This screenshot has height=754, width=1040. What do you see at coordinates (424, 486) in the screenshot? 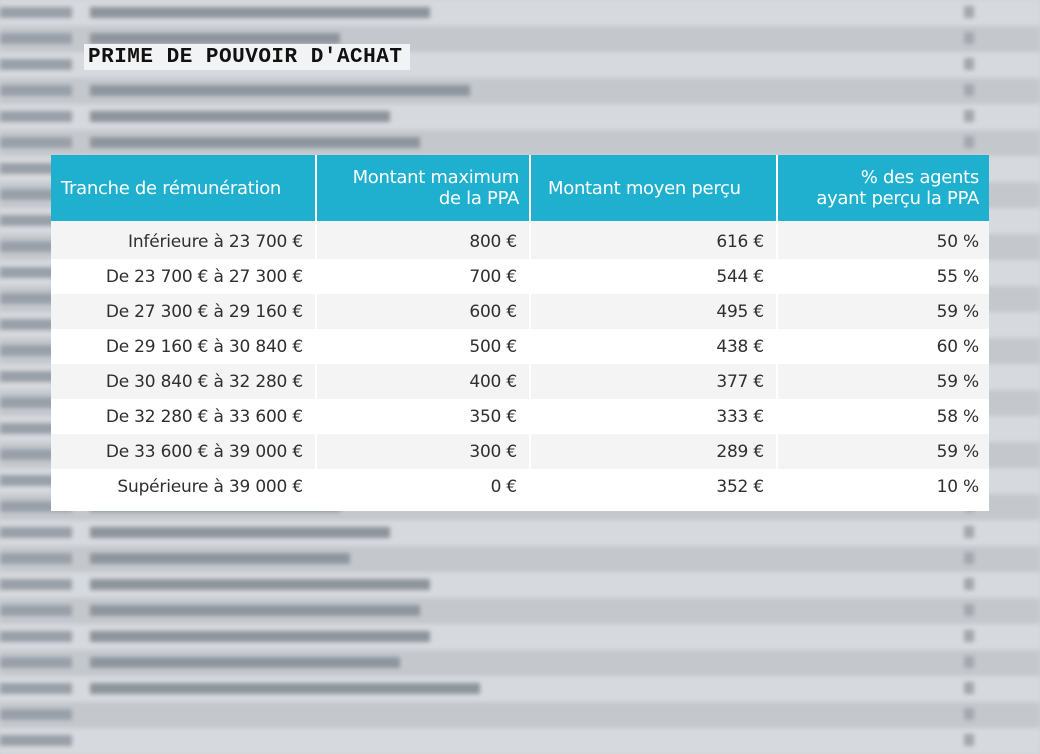
I see `cell-montant-maximum: 0 €` at bounding box center [424, 486].